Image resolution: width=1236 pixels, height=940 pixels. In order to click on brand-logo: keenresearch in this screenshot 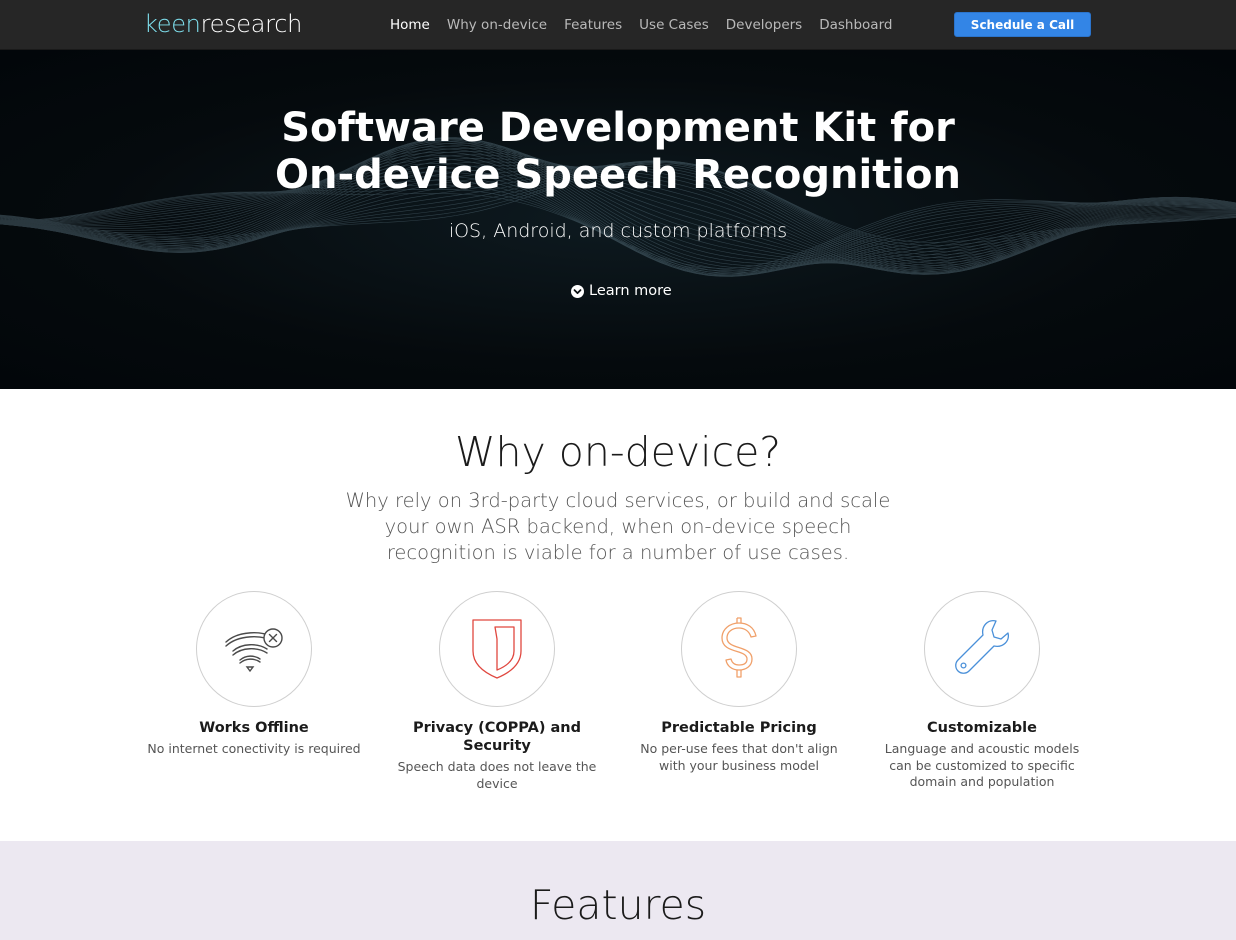, I will do `click(223, 24)`.